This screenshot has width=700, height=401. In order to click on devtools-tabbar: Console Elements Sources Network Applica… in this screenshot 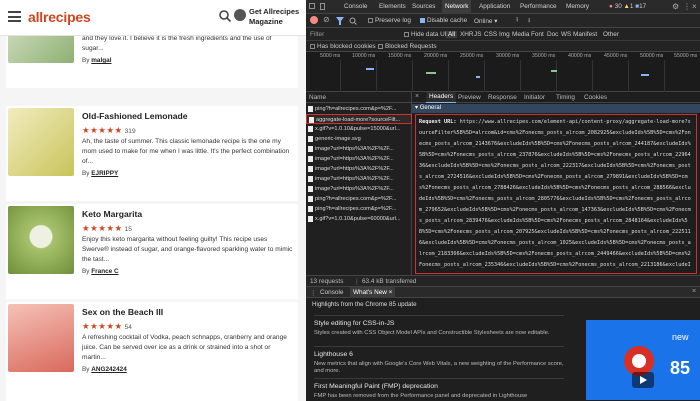, I will do `click(503, 7)`.